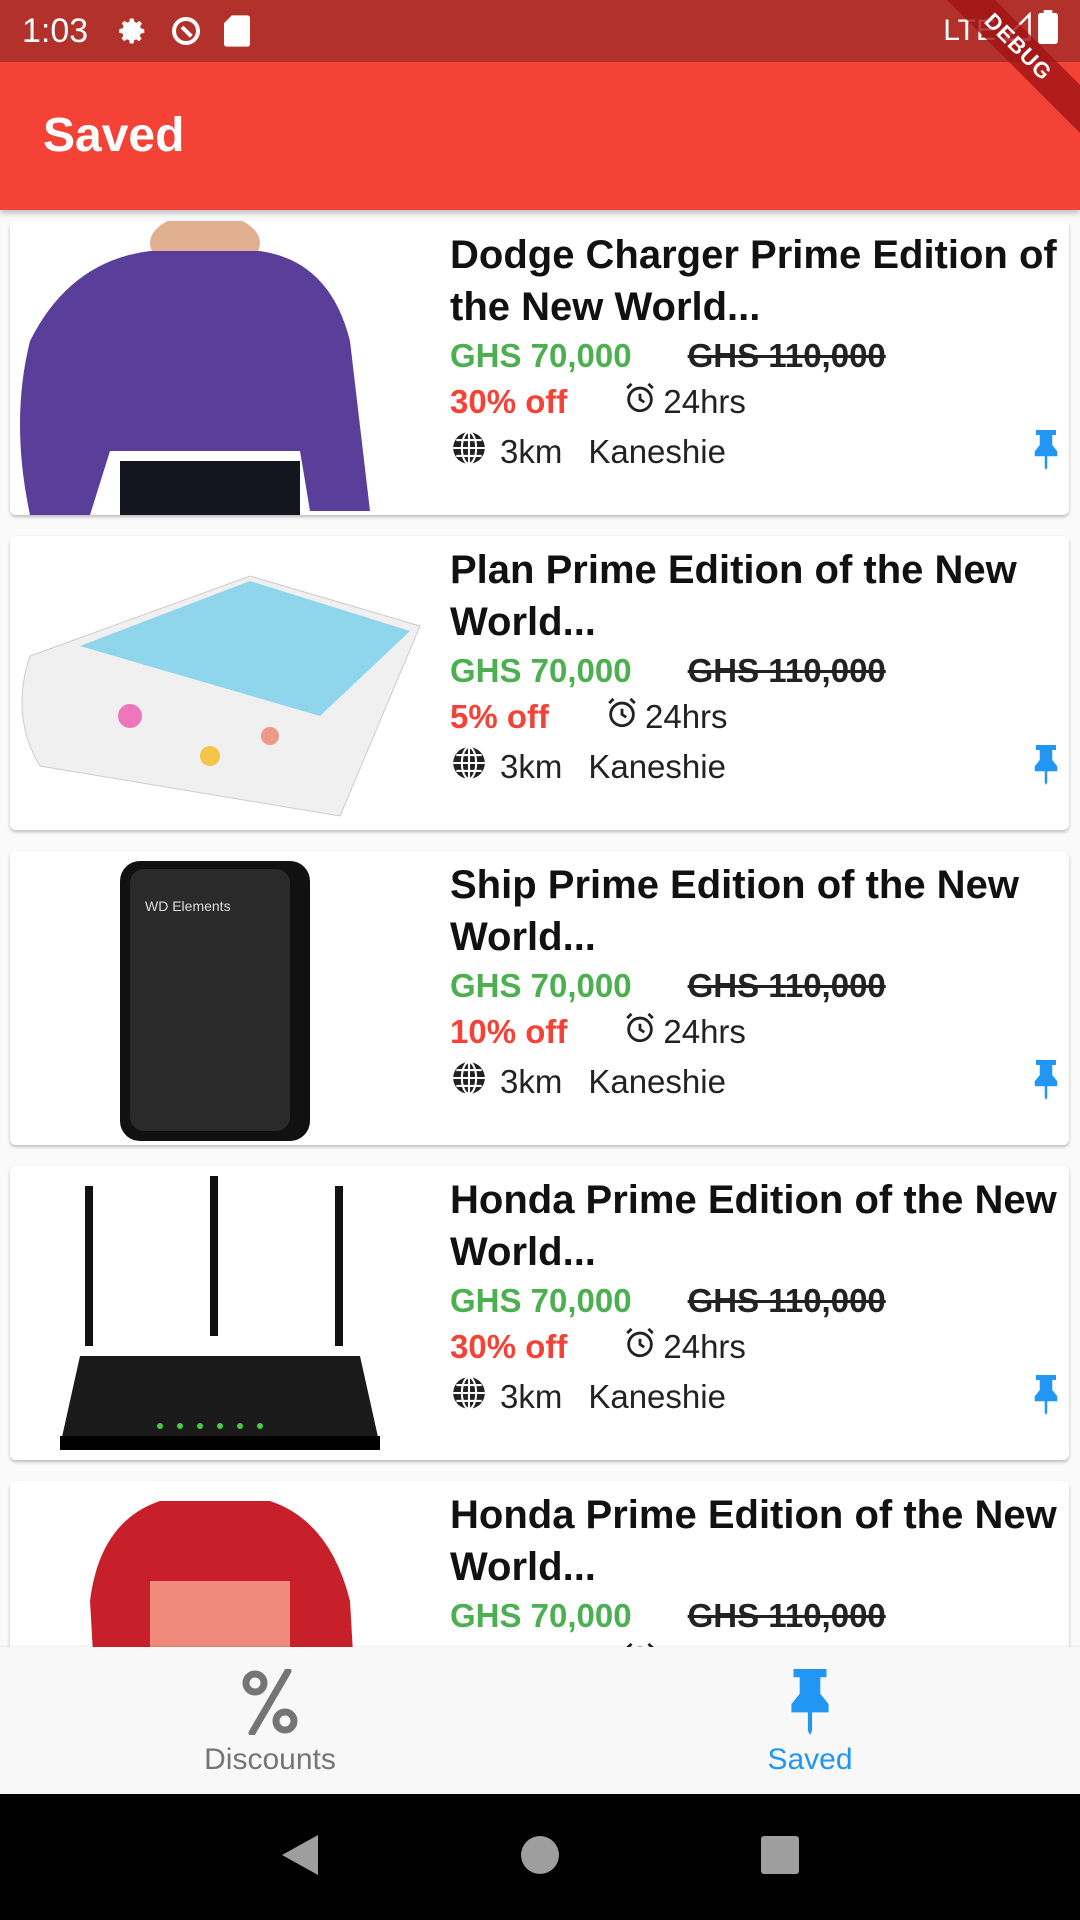  Describe the element at coordinates (540, 31) in the screenshot. I see `status-bar: 1:03 LTE` at that location.